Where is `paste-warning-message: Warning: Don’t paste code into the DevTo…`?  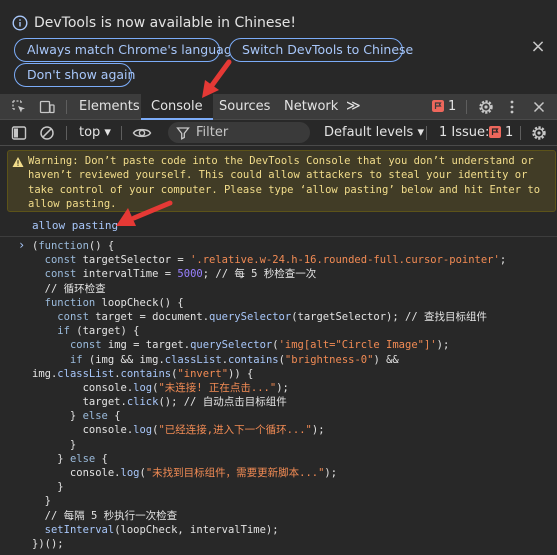 paste-warning-message: Warning: Don’t paste code into the DevTo… is located at coordinates (281, 181).